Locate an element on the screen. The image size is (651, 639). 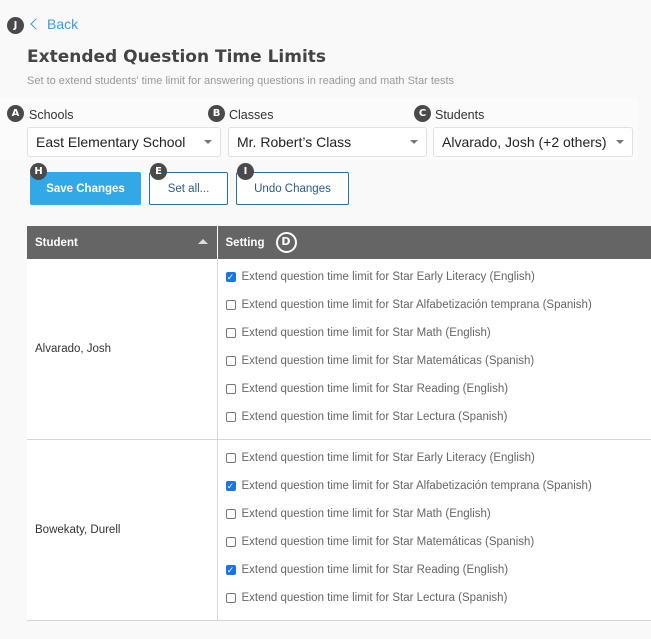
classes-select: Mr. Robert’s Class is located at coordinates (327, 142).